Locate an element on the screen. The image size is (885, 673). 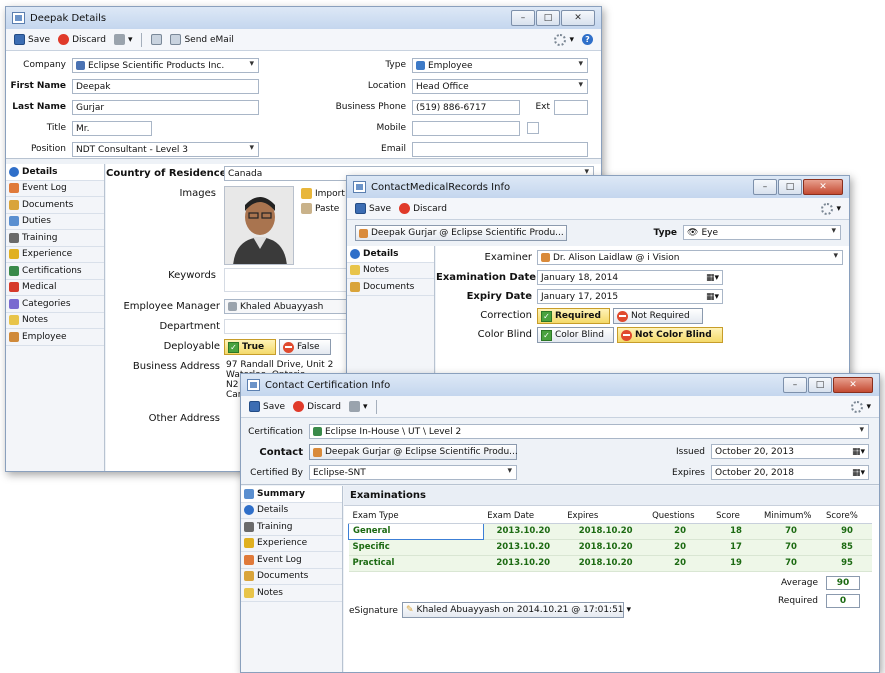
correction-not-required-button: Not Required is located at coordinates (658, 316).